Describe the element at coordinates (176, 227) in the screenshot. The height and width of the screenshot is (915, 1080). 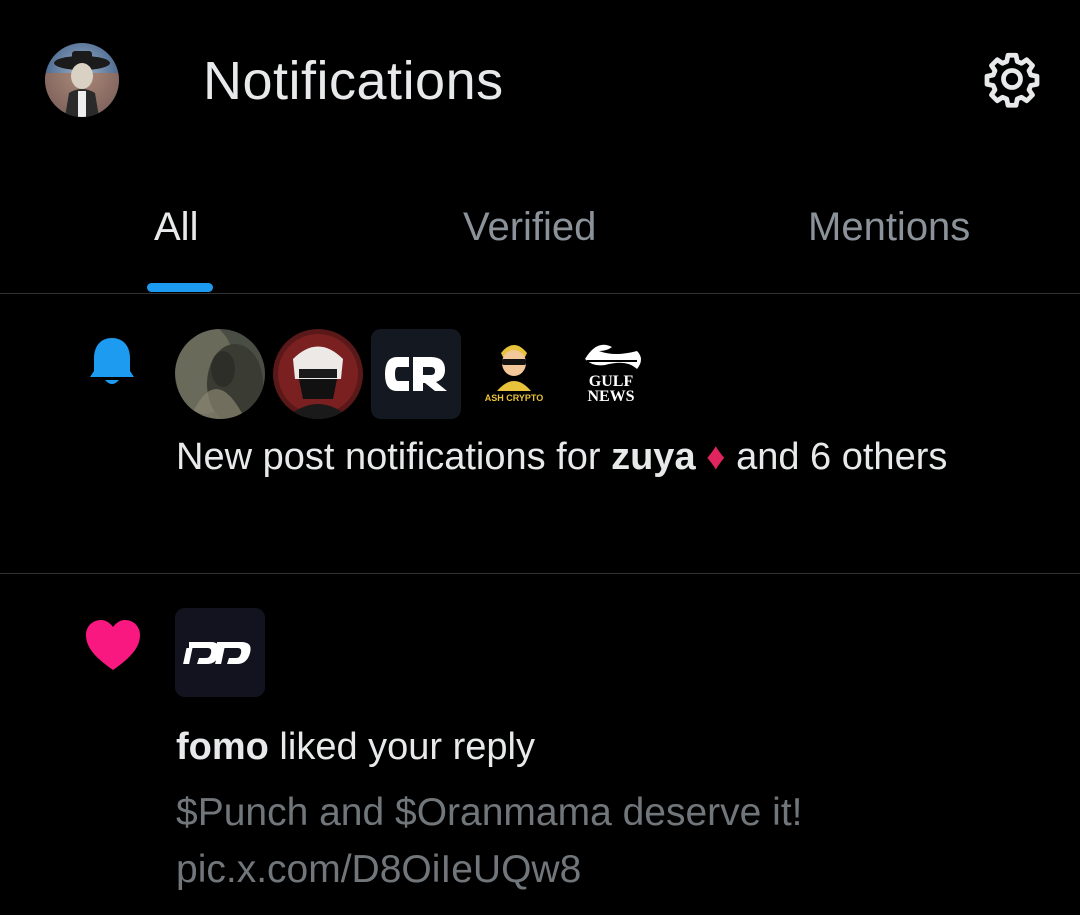
I see `tab-all: All` at that location.